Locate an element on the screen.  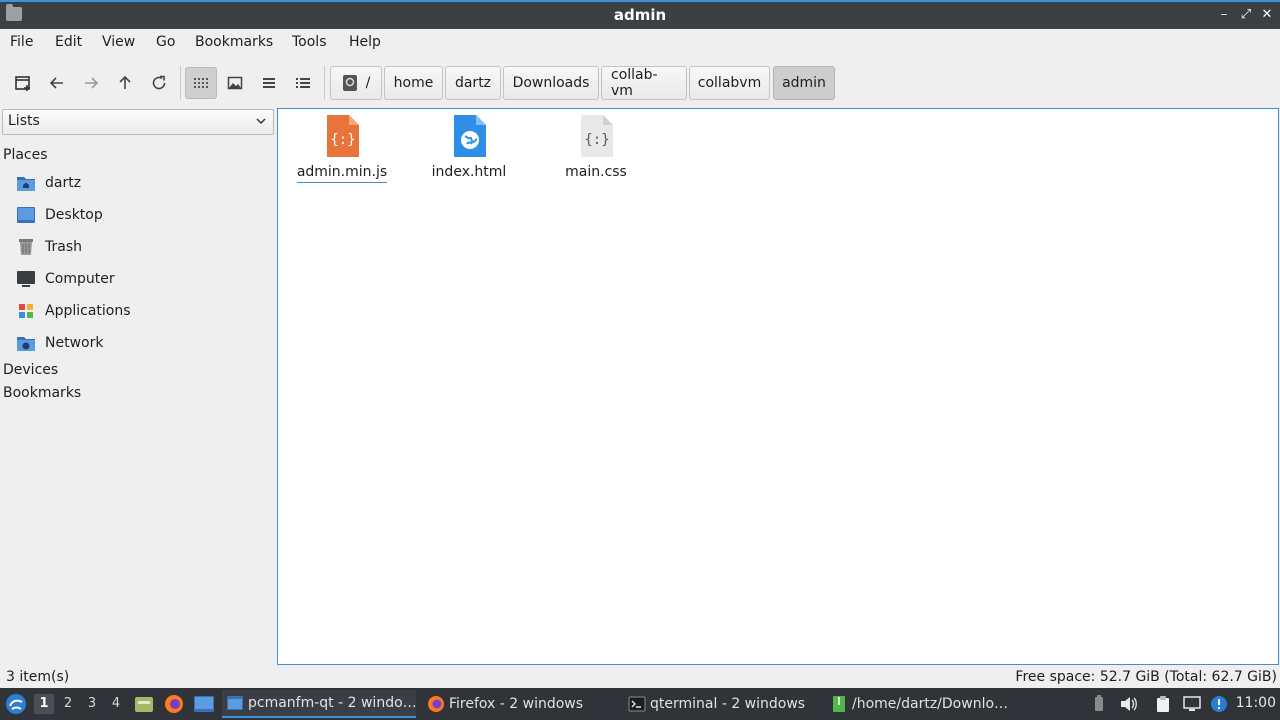
chevron-down-icon is located at coordinates (261, 121).